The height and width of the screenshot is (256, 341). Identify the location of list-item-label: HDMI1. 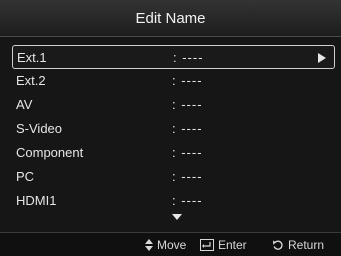
(36, 200).